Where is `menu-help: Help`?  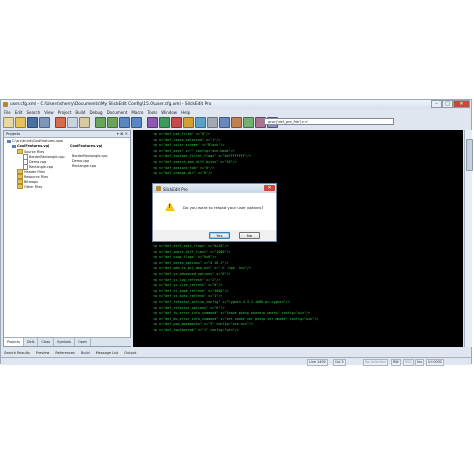
menu-help: Help is located at coordinates (185, 112).